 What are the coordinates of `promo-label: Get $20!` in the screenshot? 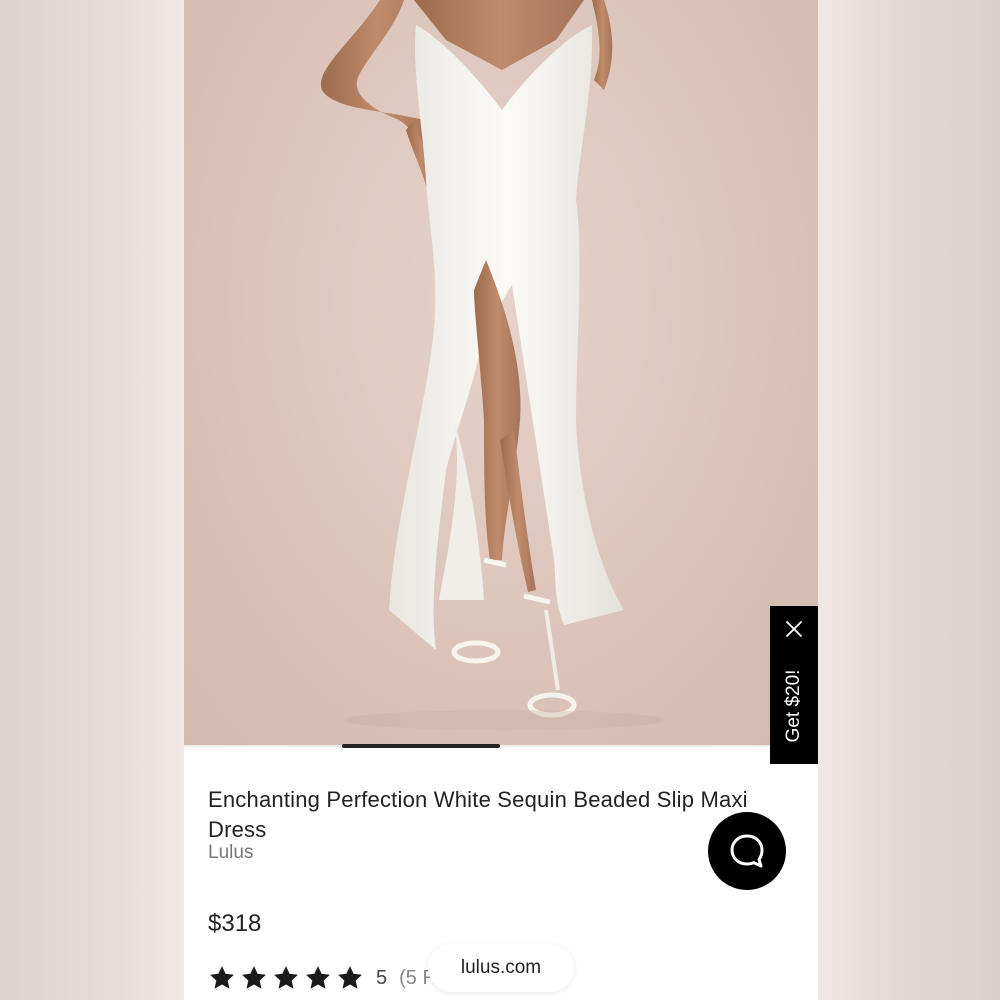 It's located at (794, 706).